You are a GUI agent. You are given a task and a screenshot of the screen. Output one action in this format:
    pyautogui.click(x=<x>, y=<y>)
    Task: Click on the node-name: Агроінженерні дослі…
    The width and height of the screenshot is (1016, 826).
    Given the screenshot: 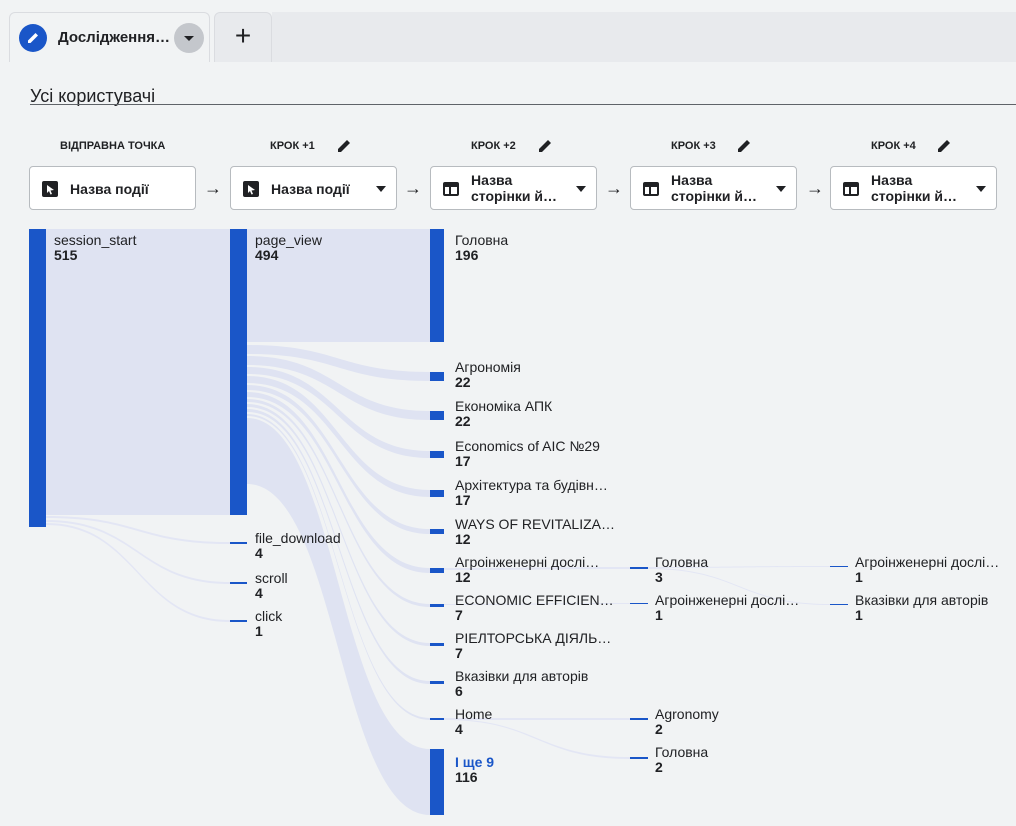 What is the action you would take?
    pyautogui.click(x=527, y=562)
    